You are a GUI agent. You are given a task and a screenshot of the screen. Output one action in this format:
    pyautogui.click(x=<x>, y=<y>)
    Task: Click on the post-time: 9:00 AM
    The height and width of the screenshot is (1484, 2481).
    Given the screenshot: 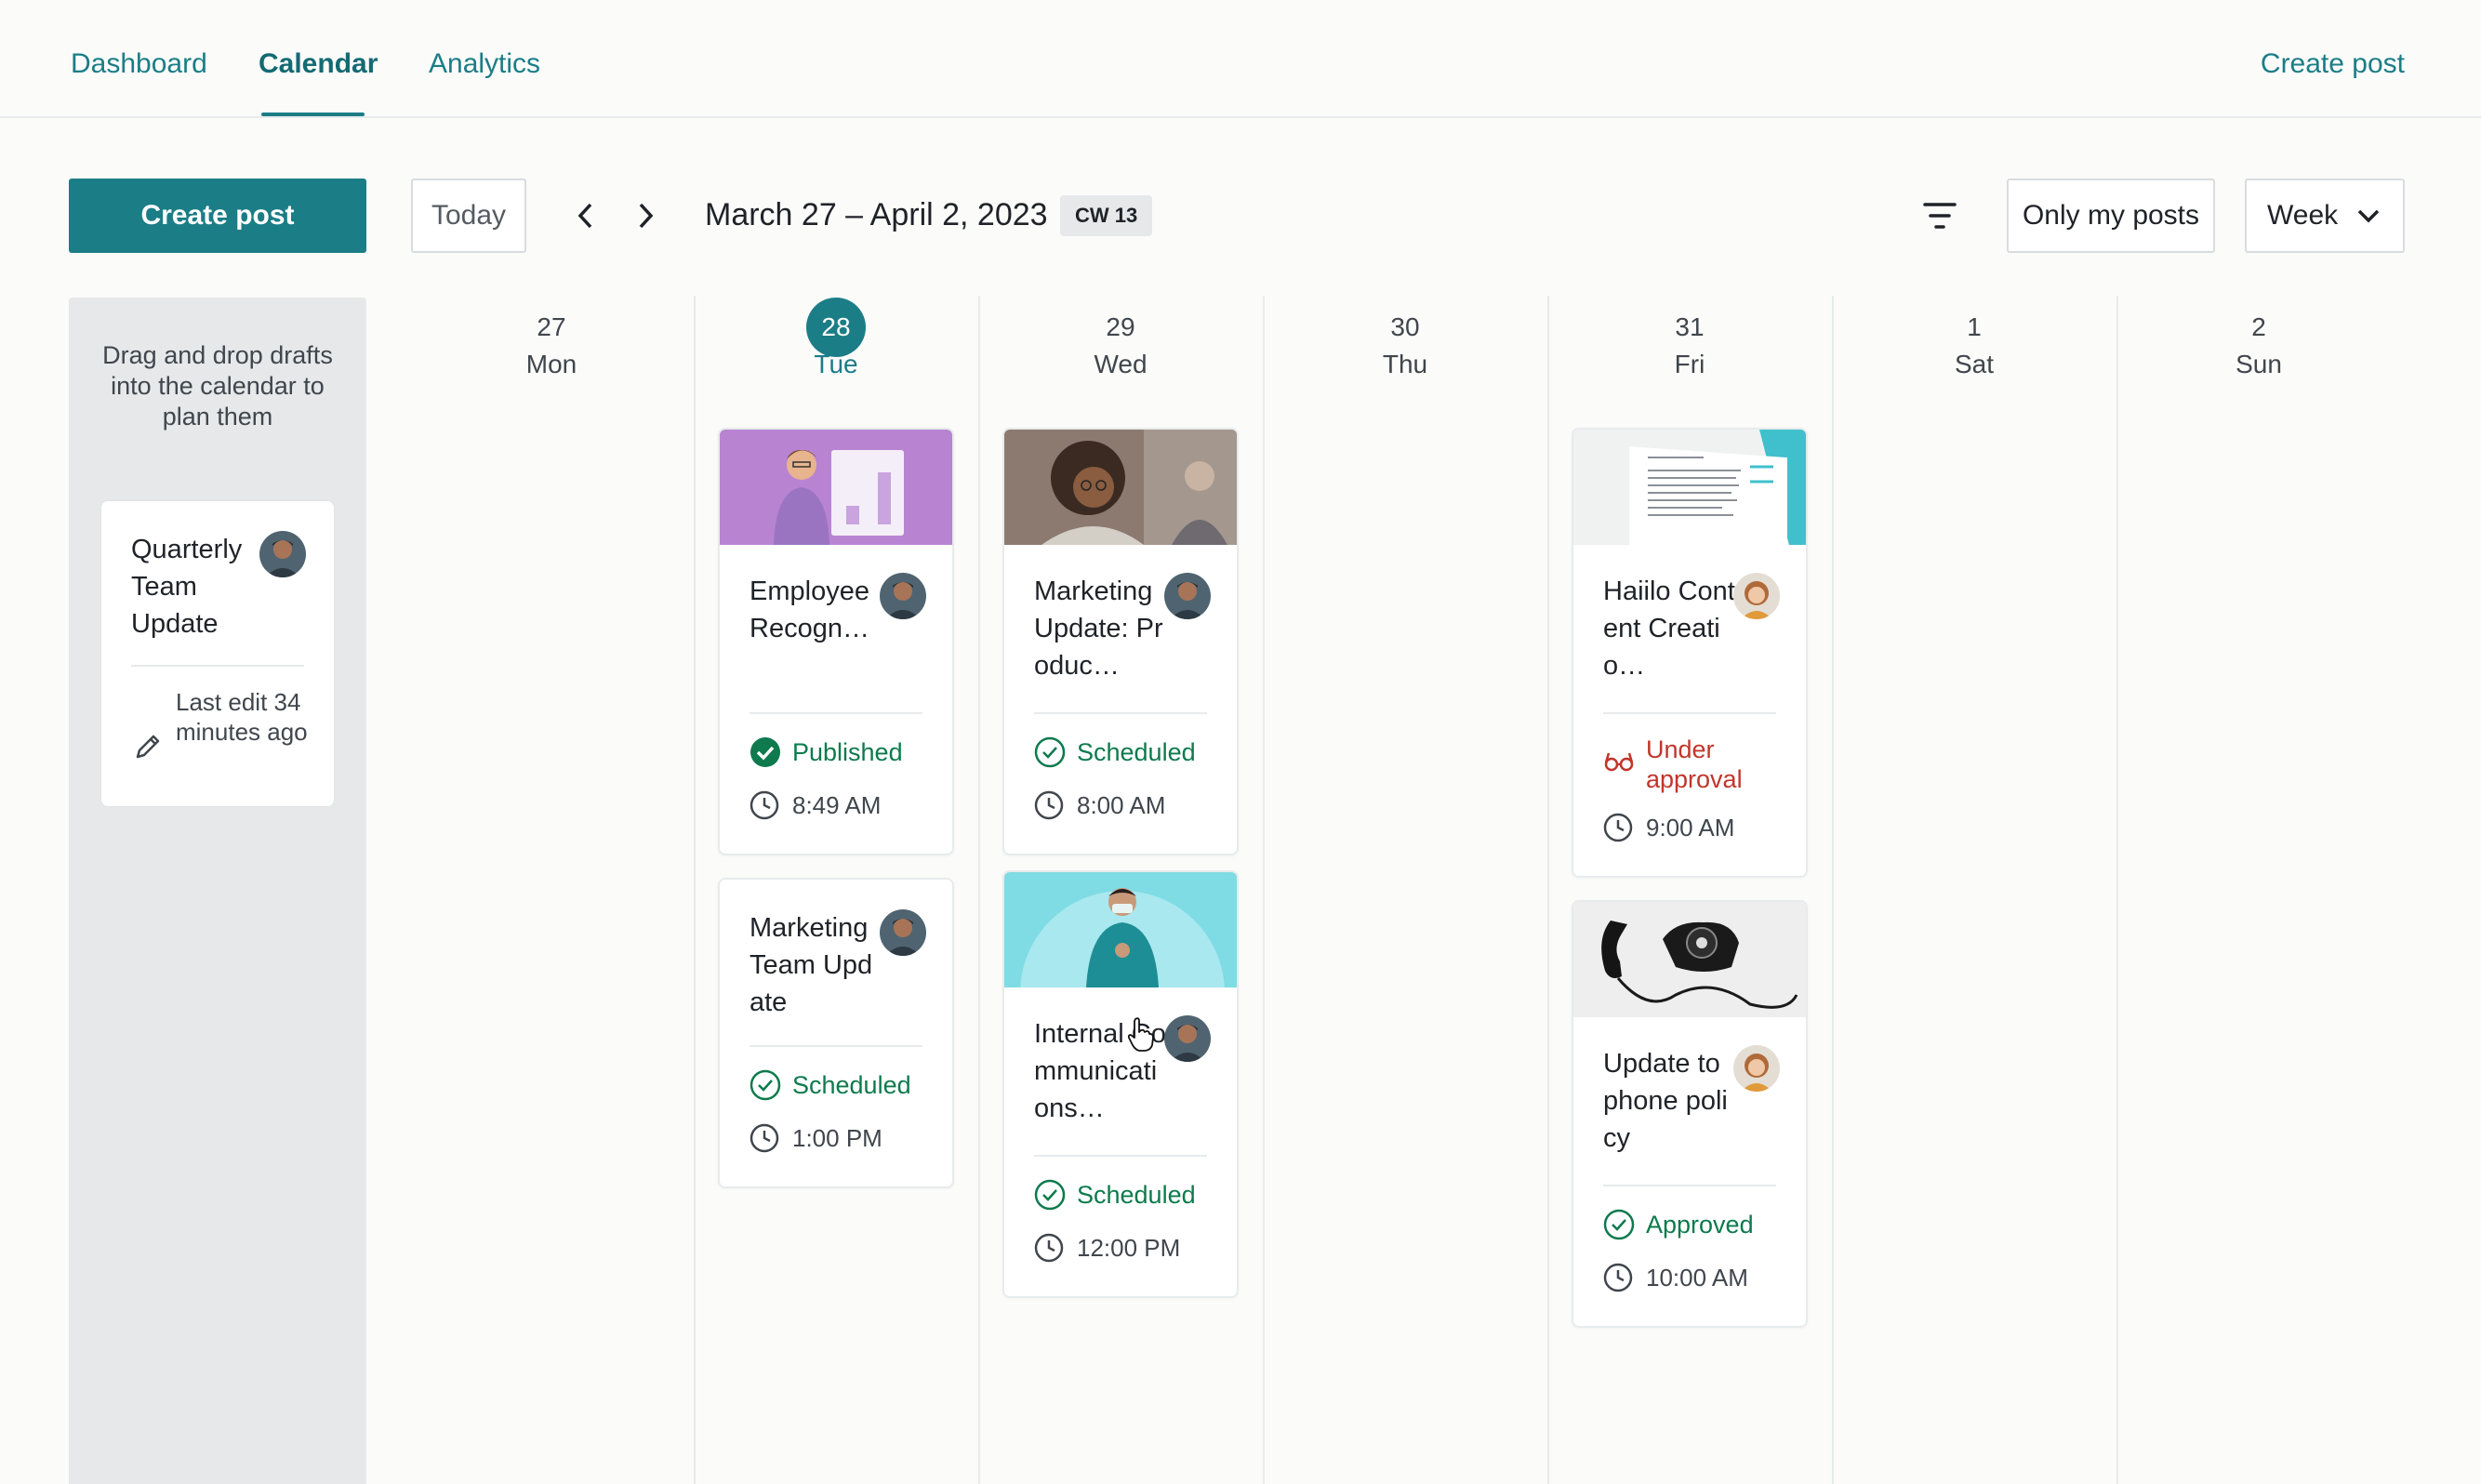 What is the action you would take?
    pyautogui.click(x=1668, y=827)
    